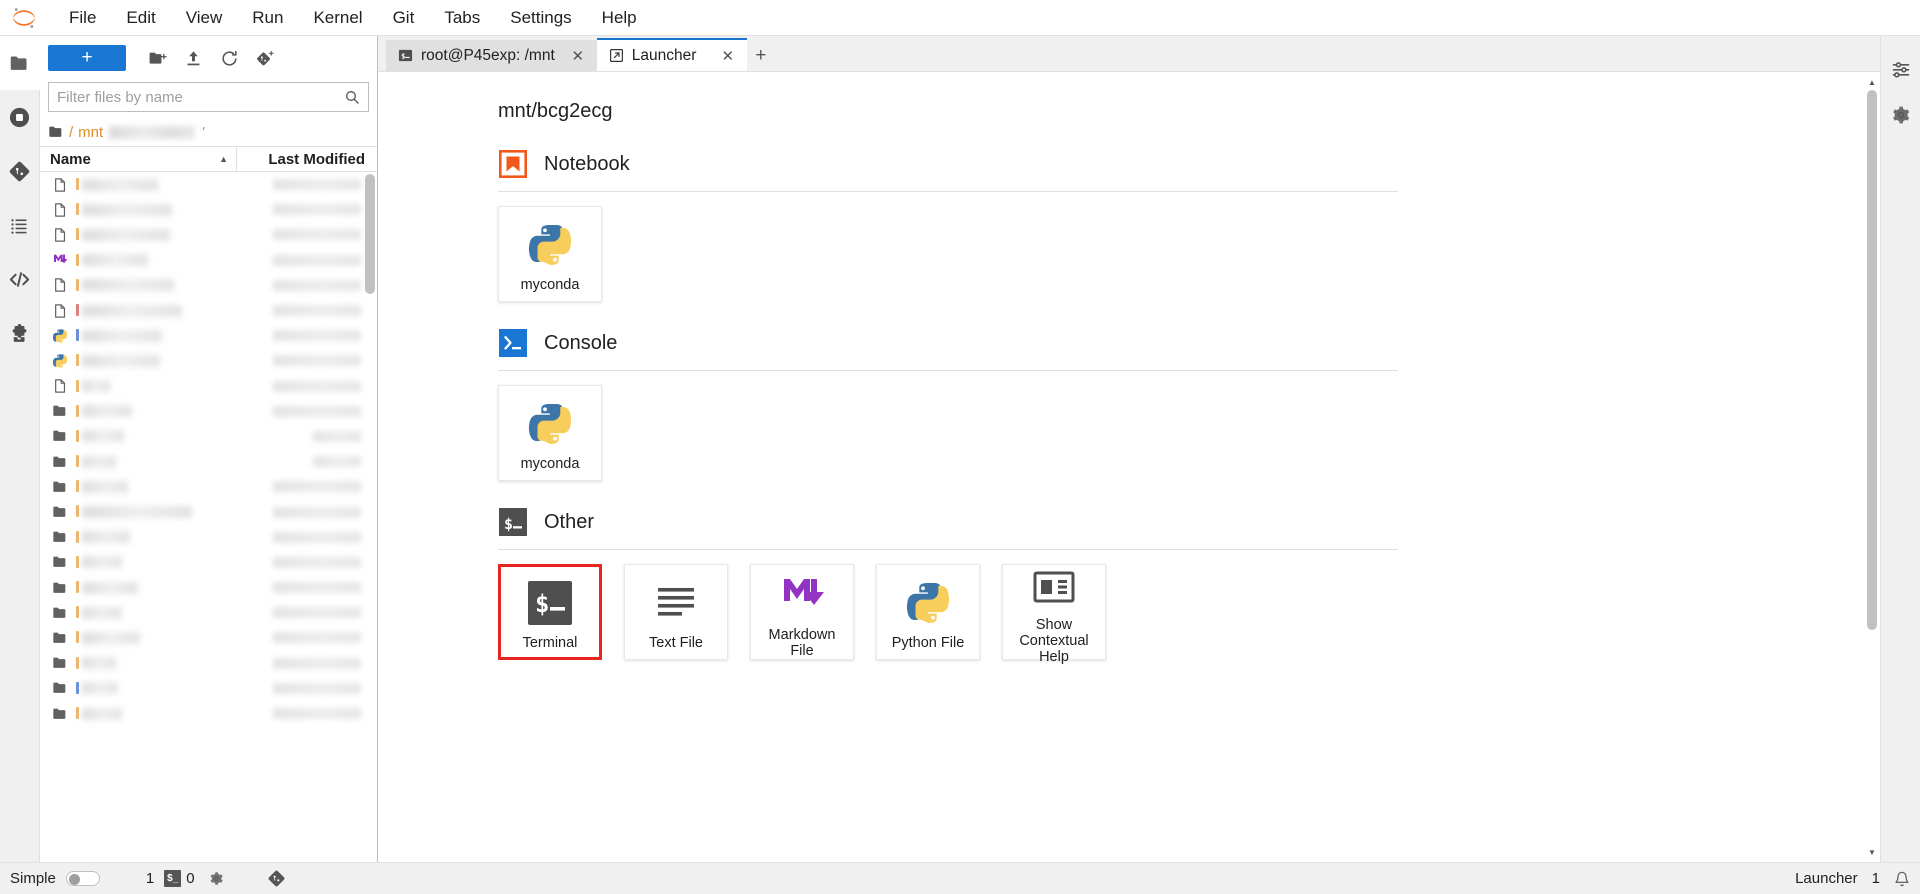 Image resolution: width=1920 pixels, height=894 pixels. Describe the element at coordinates (87, 58) in the screenshot. I see `new-launcher-button: +` at that location.